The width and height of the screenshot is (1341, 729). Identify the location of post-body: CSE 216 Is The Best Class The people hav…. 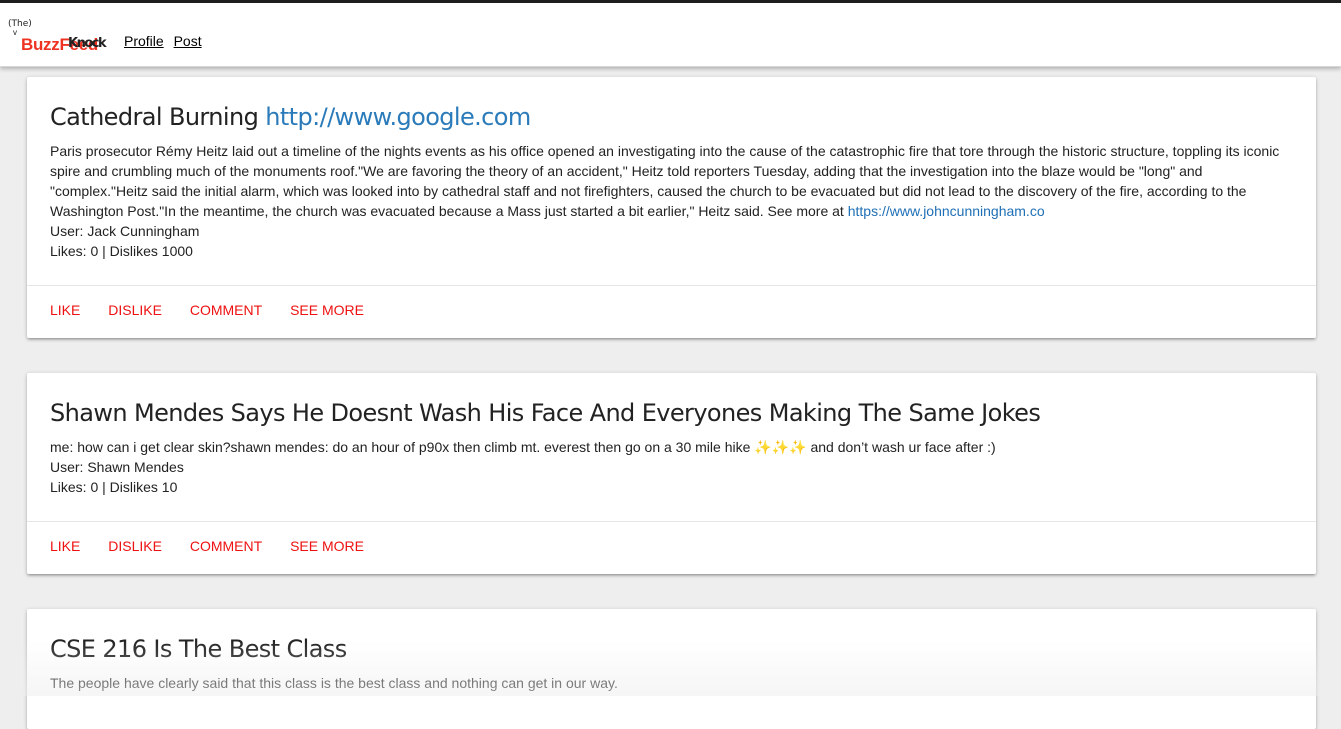
(671, 663).